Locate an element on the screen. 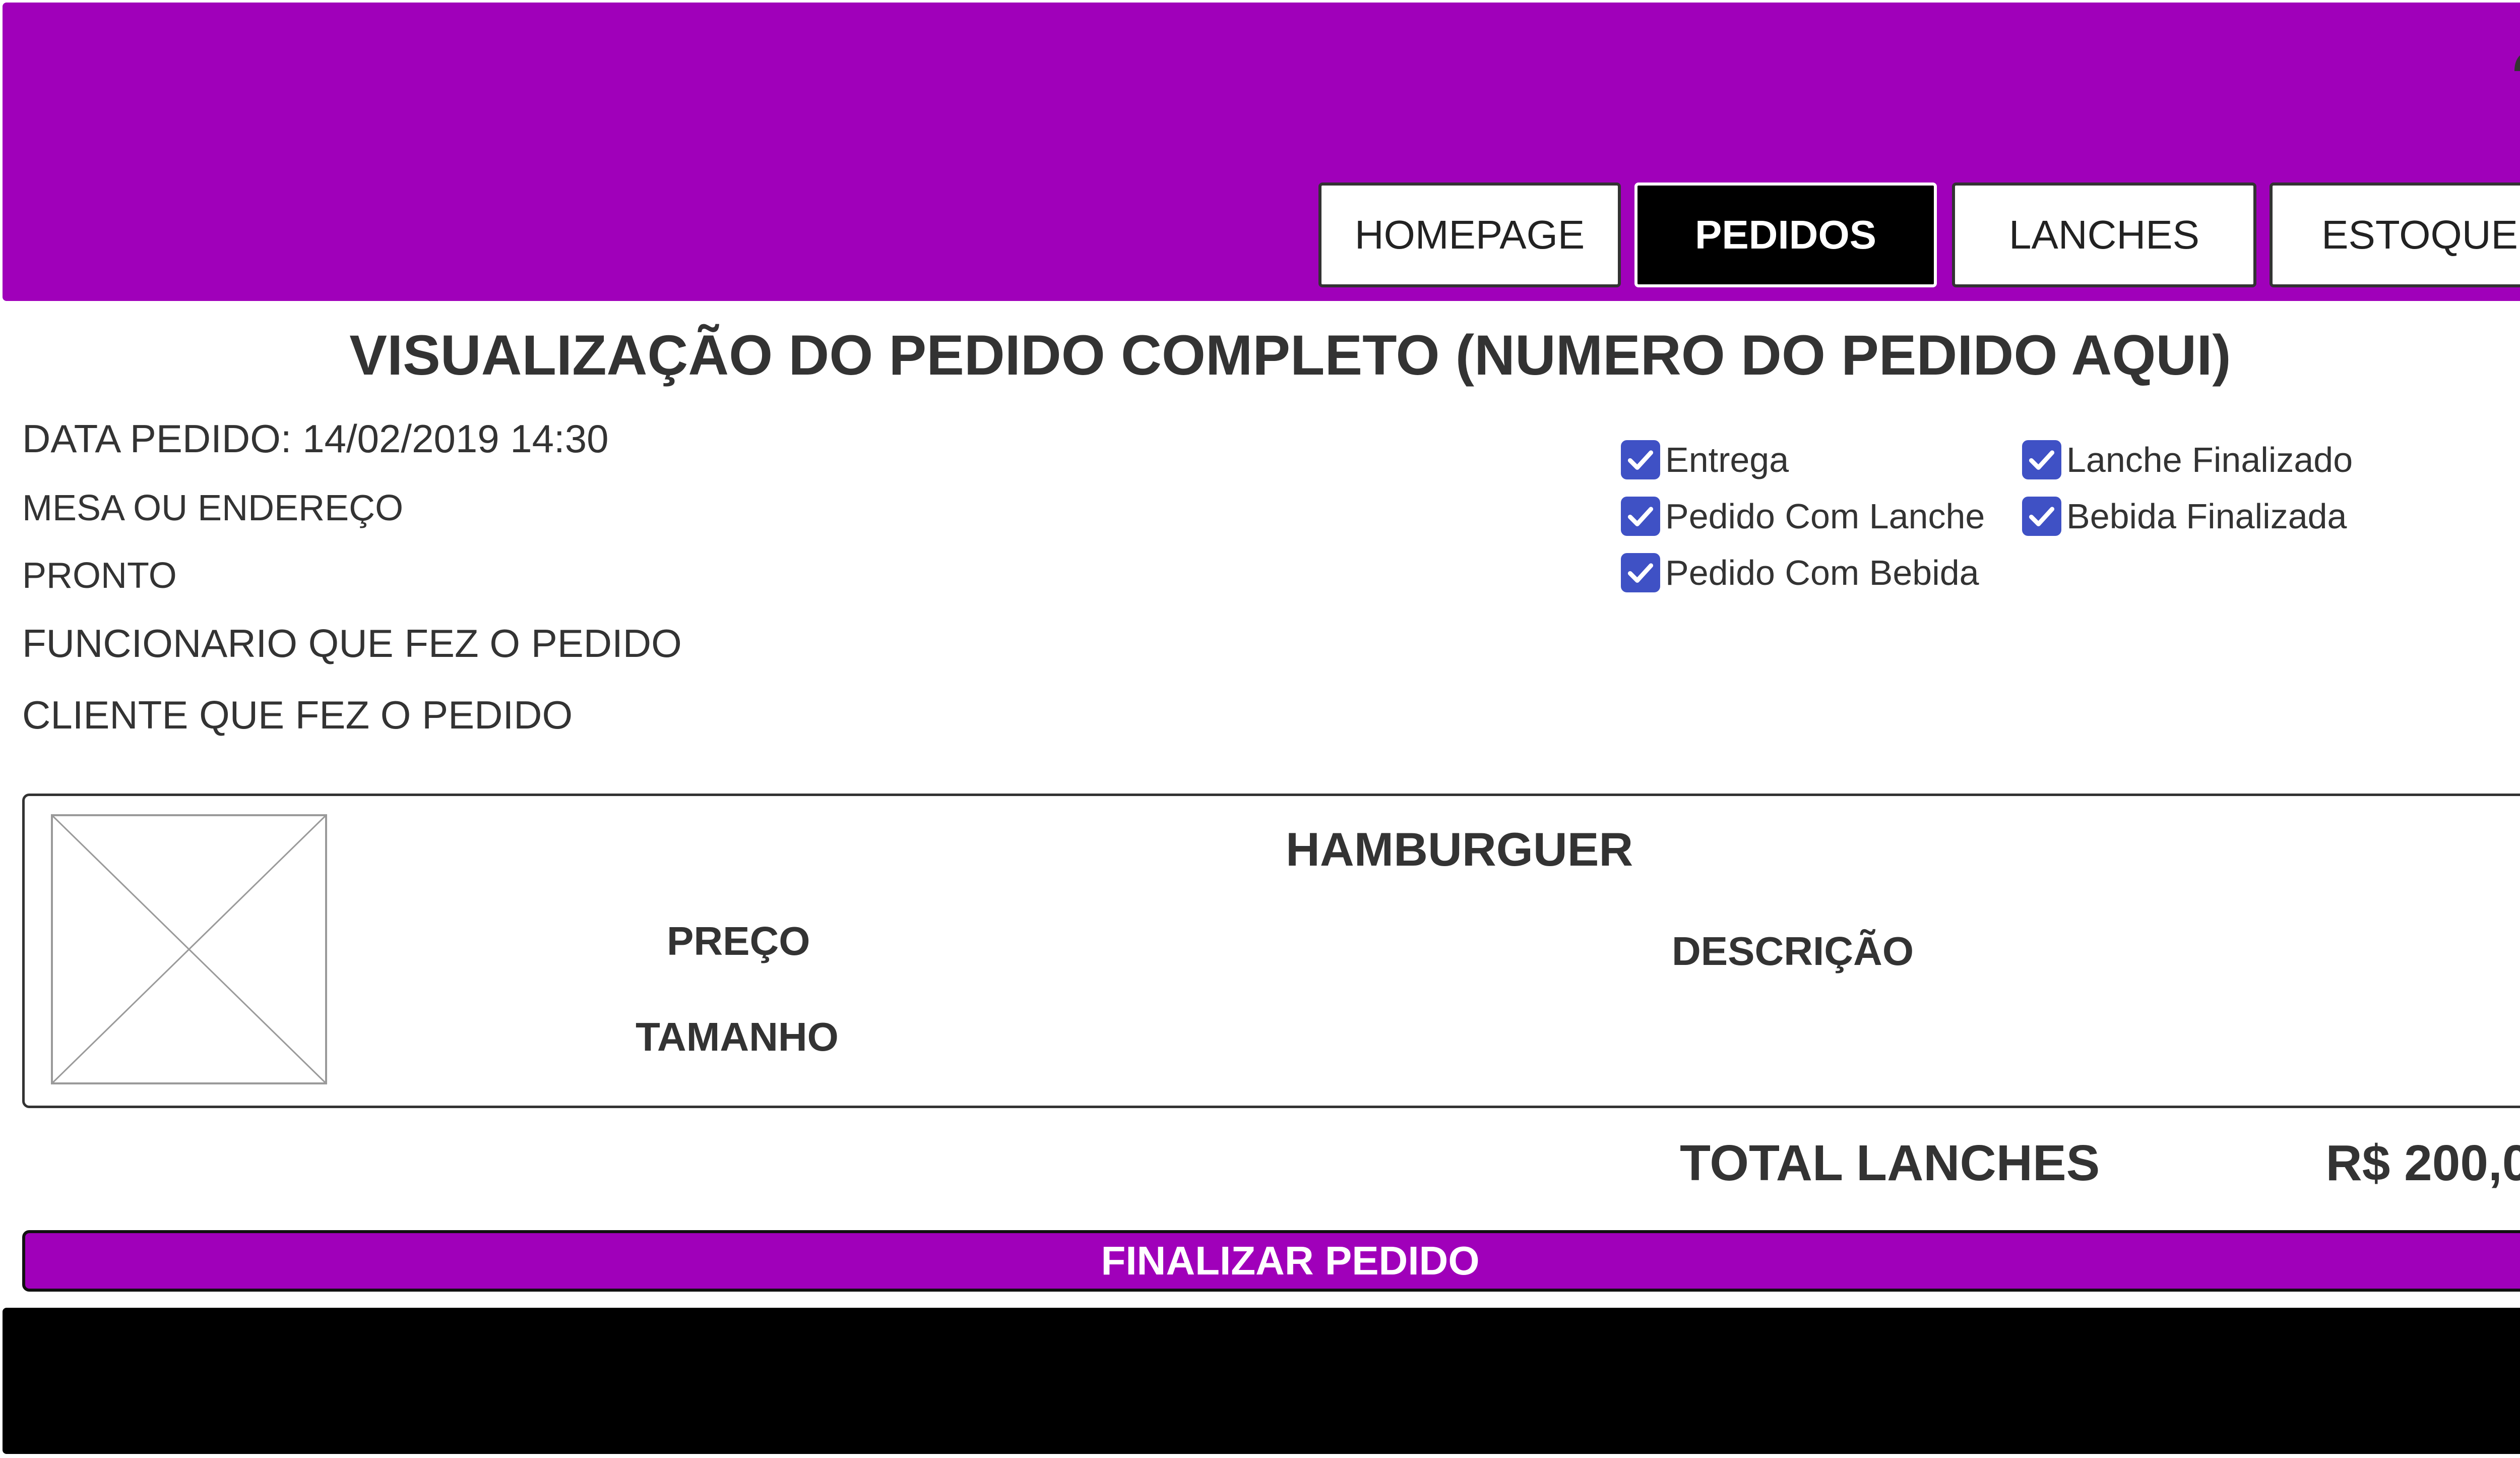 The width and height of the screenshot is (2520, 1458). order-status: PRONTO is located at coordinates (100, 576).